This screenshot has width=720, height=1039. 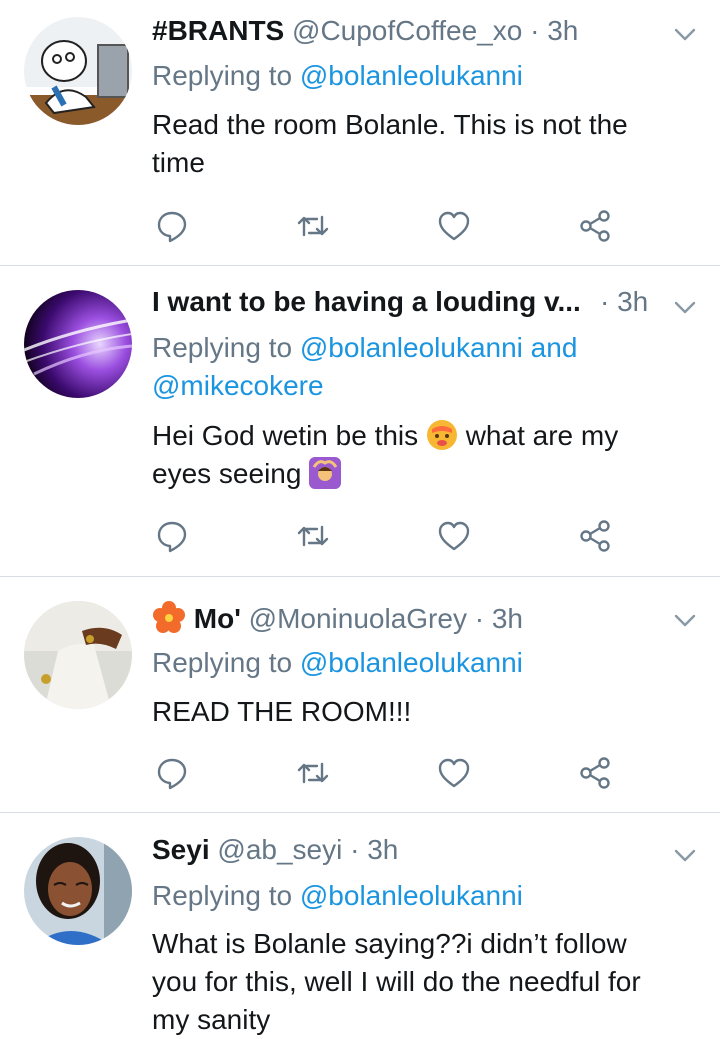 I want to click on hot-face-emoji, so click(x=442, y=435).